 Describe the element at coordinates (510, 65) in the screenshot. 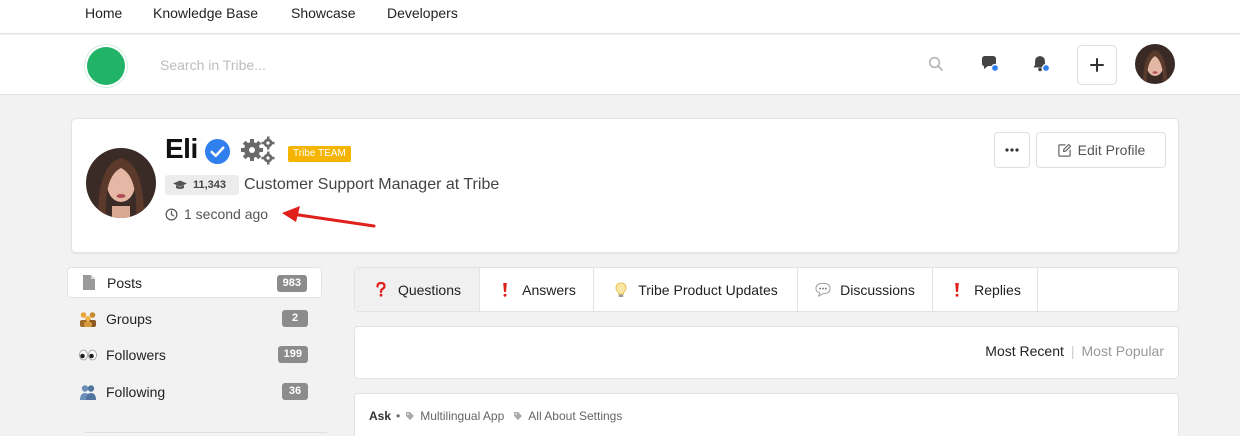

I see `search-input` at that location.